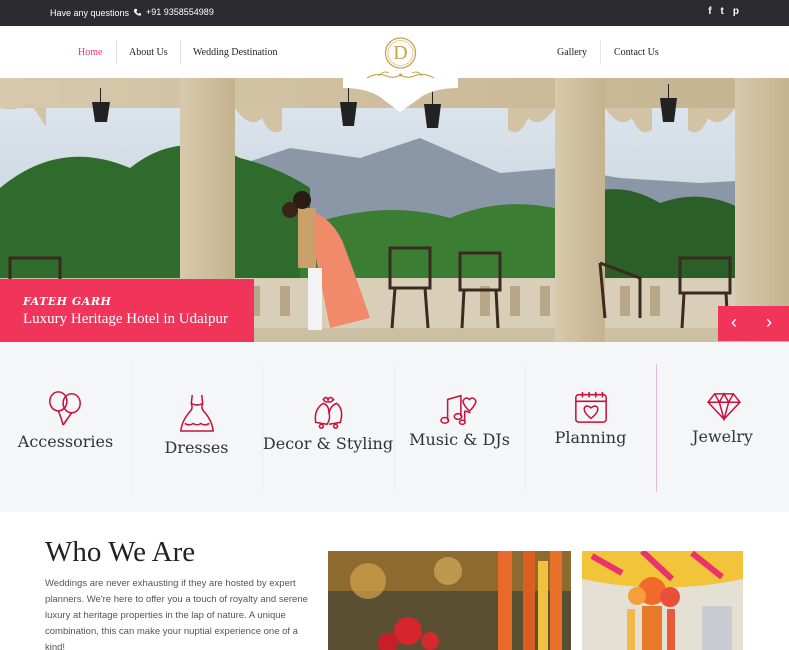  Describe the element at coordinates (449, 600) in the screenshot. I see `decor-photo` at that location.